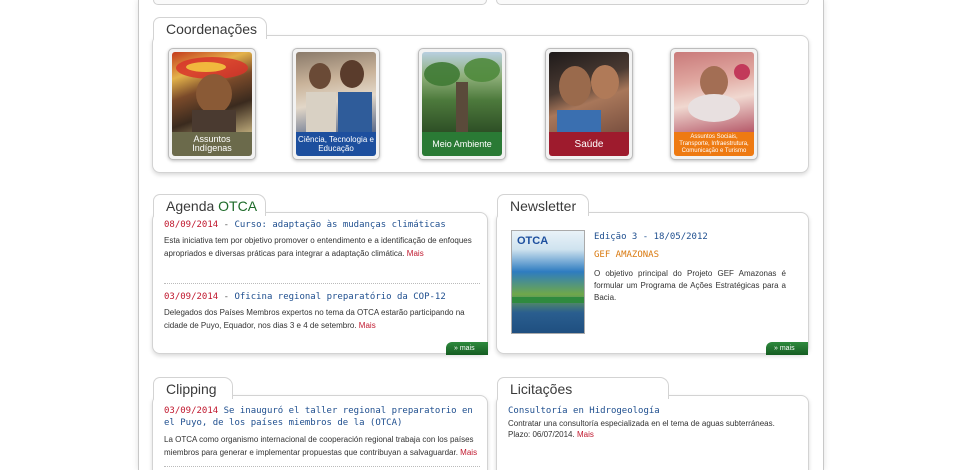 The height and width of the screenshot is (470, 954). I want to click on coord-card-health: Saúde, so click(589, 104).